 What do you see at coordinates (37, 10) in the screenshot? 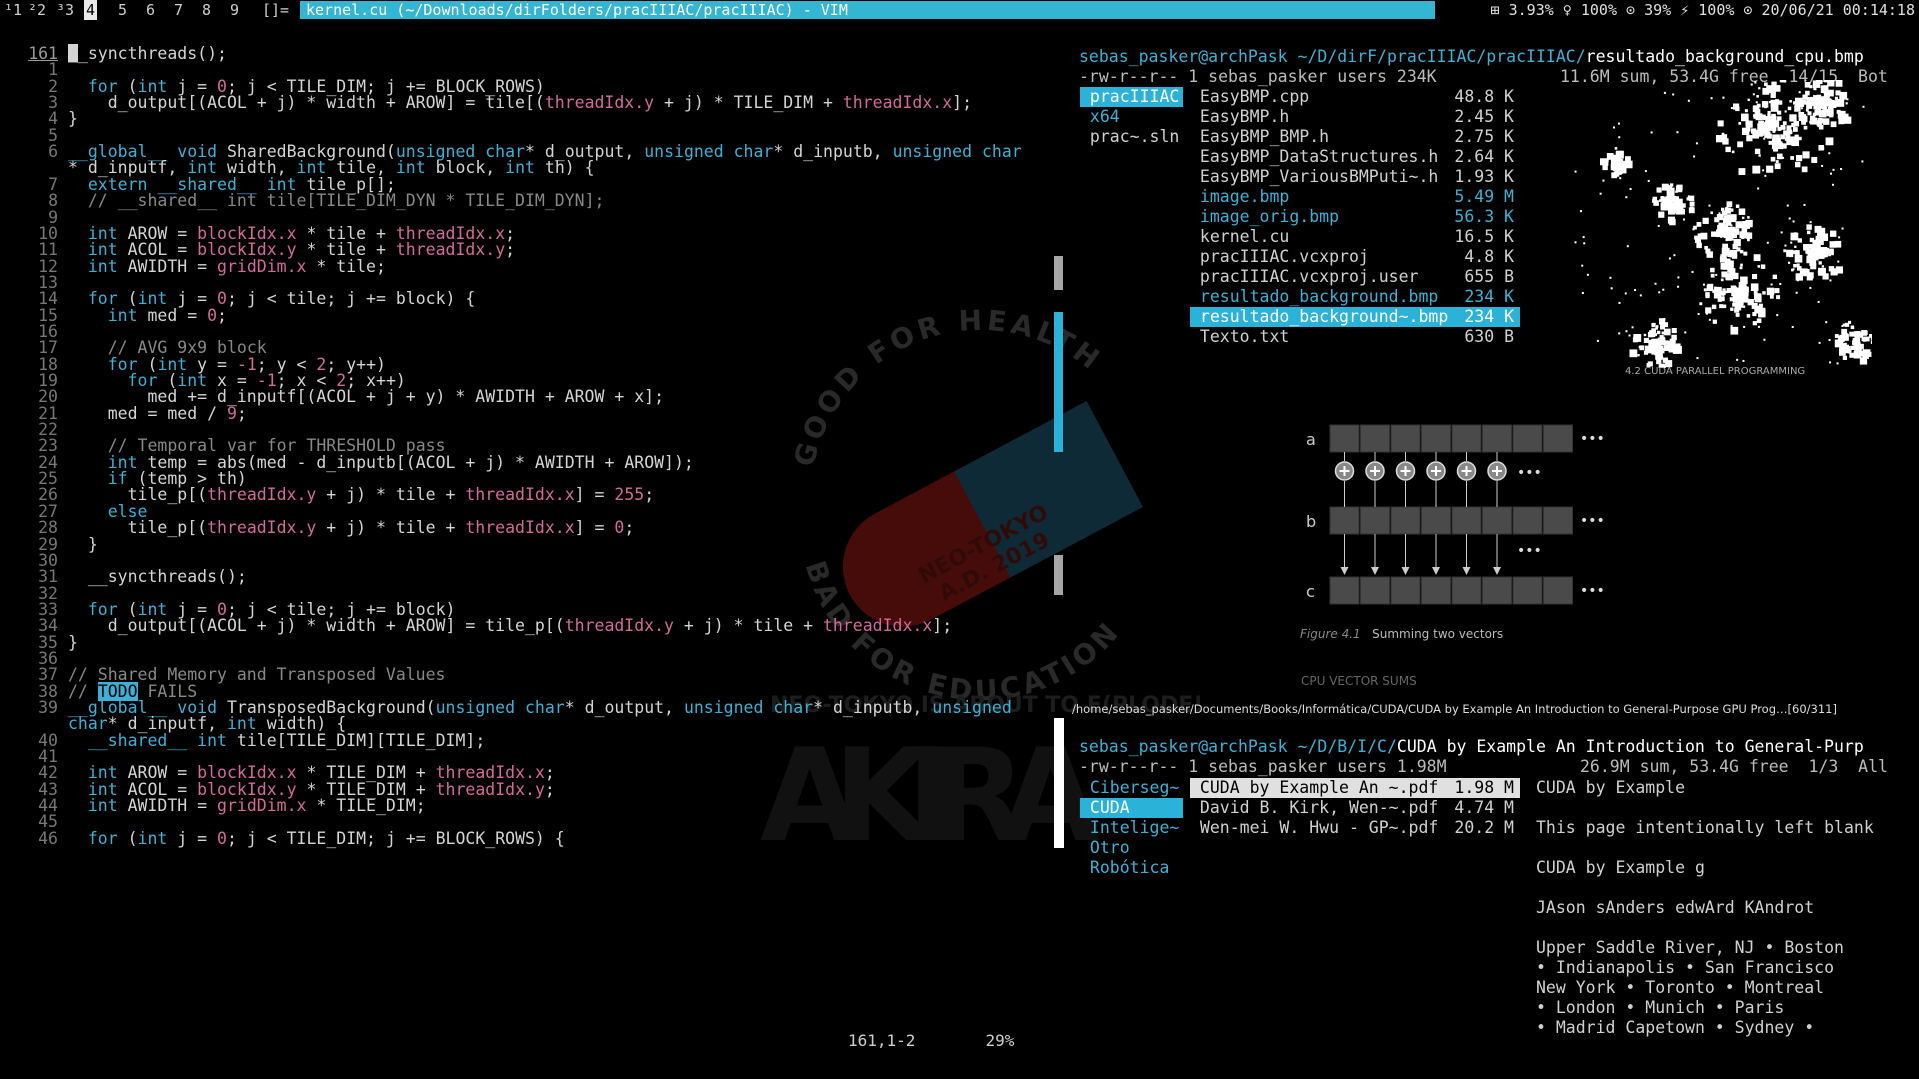
I see `workspace-2: ²2` at bounding box center [37, 10].